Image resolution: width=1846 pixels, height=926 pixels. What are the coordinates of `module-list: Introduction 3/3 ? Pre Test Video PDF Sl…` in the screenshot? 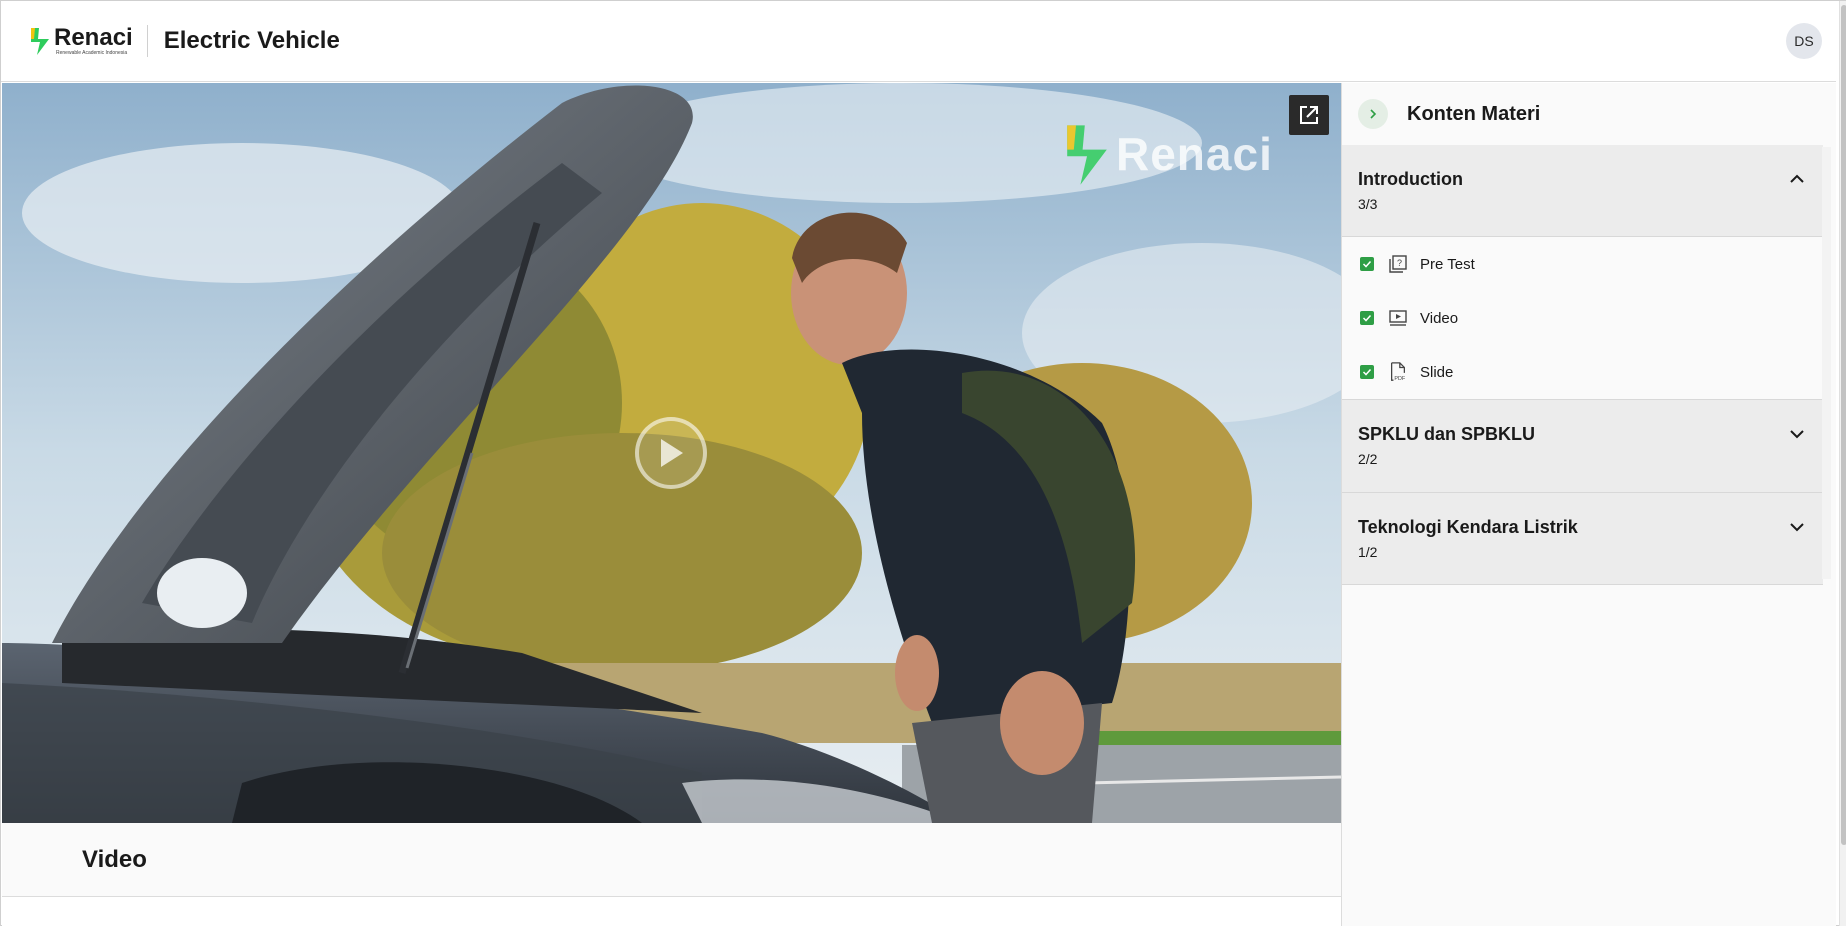 It's located at (1582, 365).